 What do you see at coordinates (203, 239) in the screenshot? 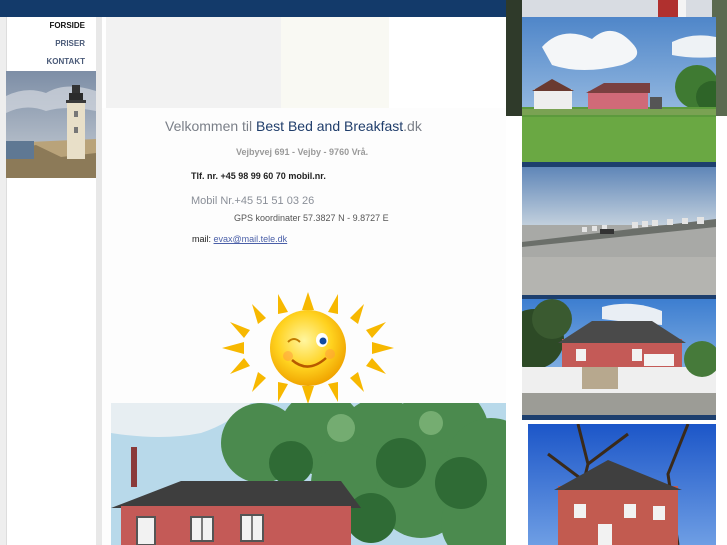
I see `mail-label: mail:` at bounding box center [203, 239].